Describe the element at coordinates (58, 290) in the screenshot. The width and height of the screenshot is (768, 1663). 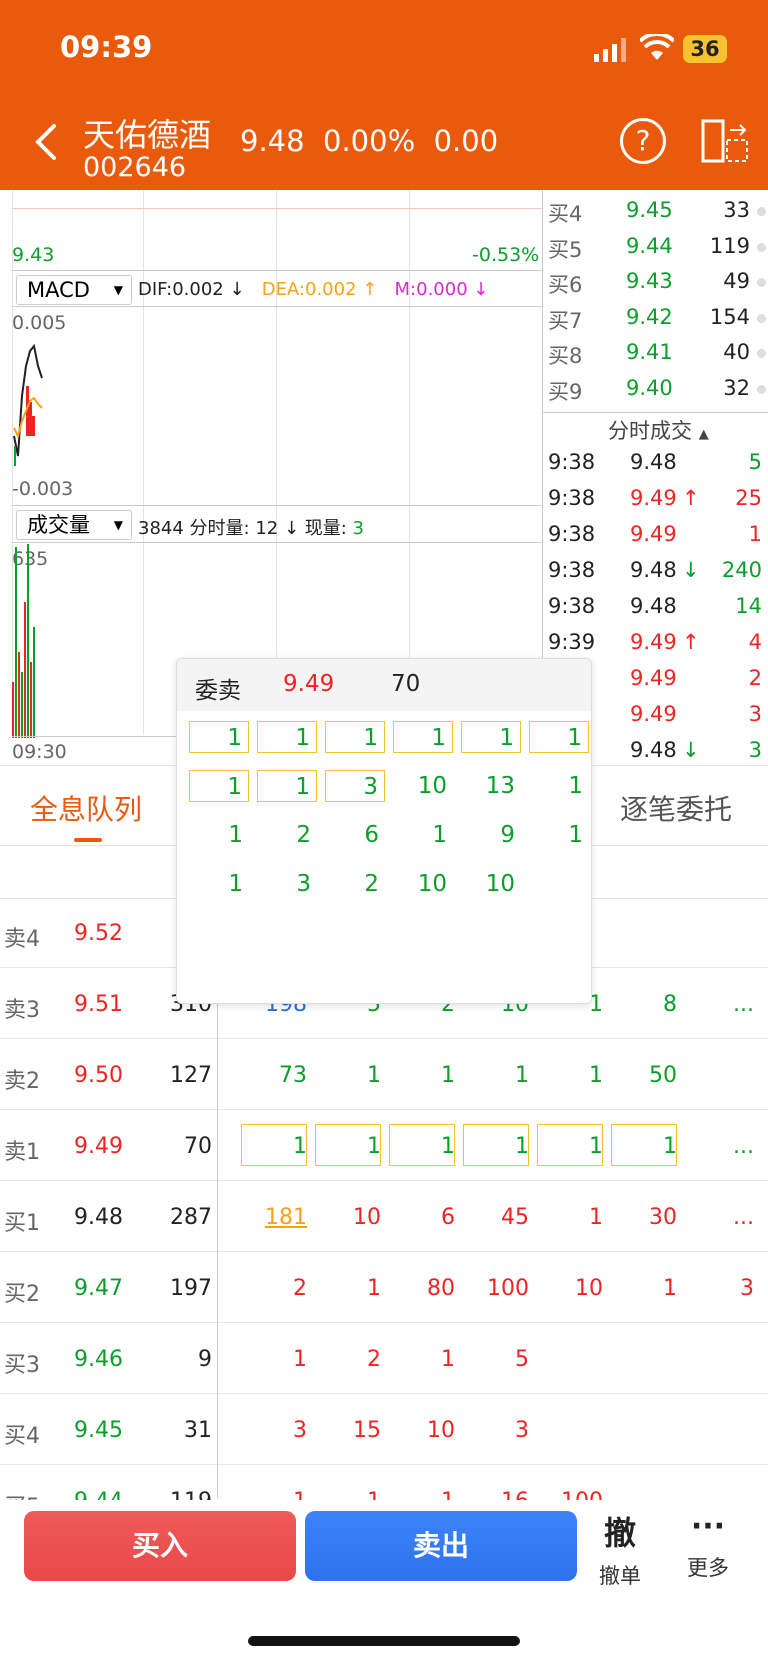
I see `macd-selector-label: MACD` at that location.